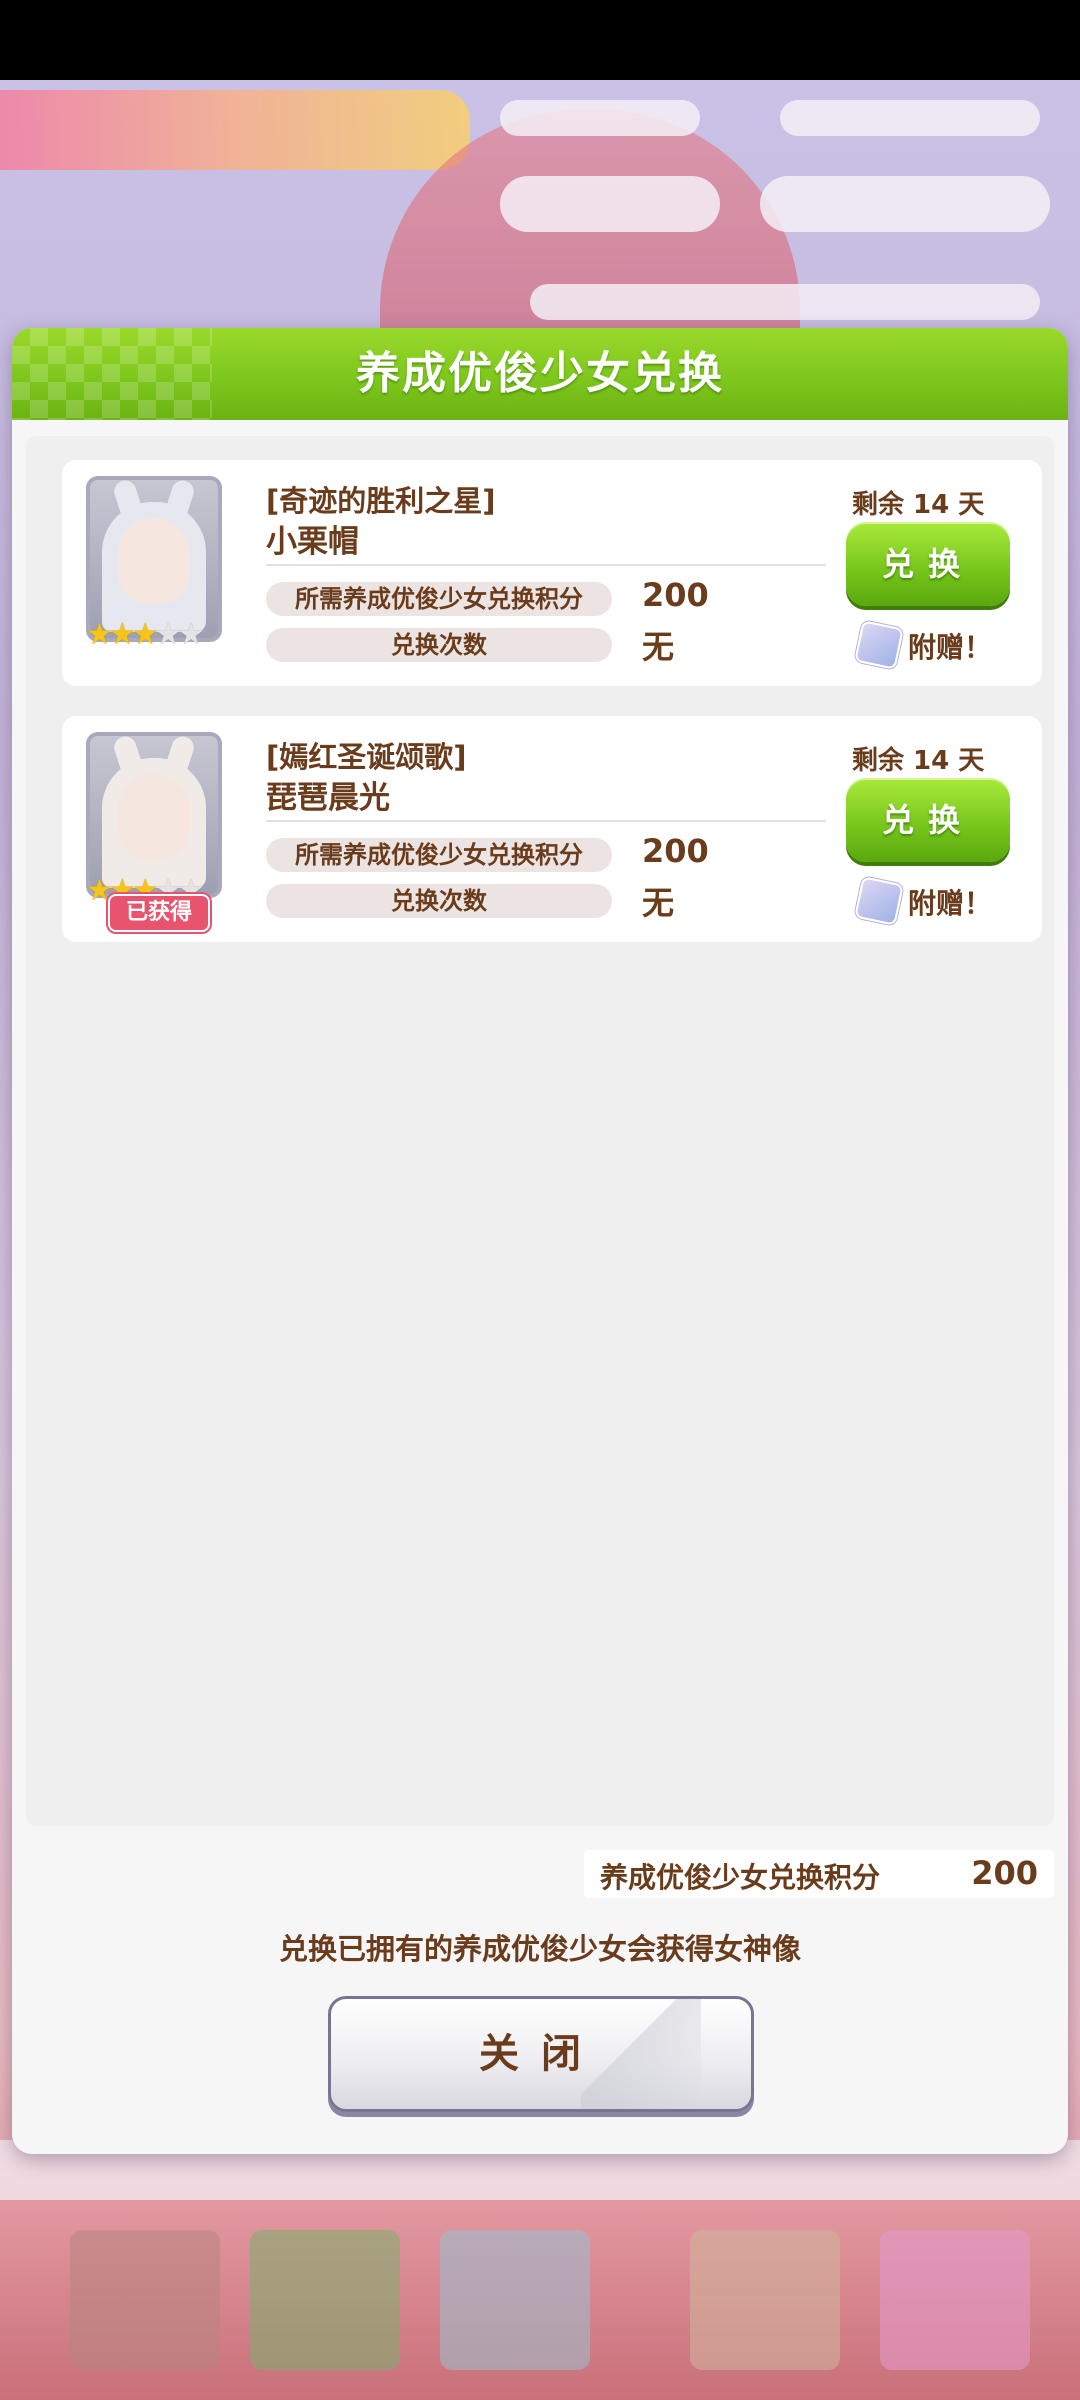  What do you see at coordinates (328, 798) in the screenshot?
I see `item-name: 琵琶晨光` at bounding box center [328, 798].